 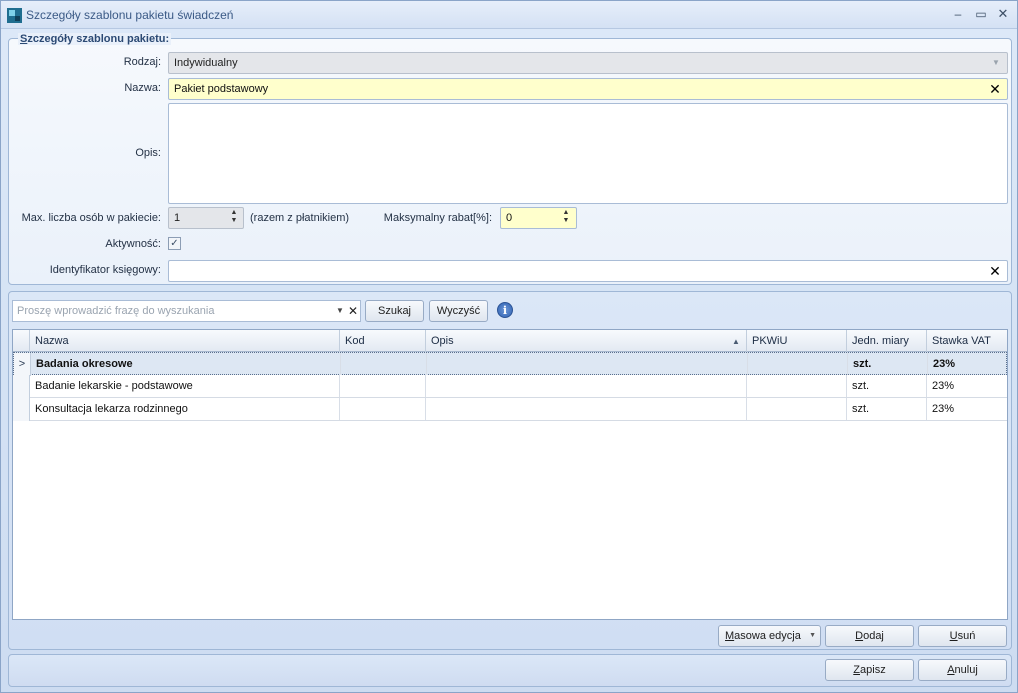 What do you see at coordinates (586, 341) in the screenshot?
I see `column-header-opis: Opis` at bounding box center [586, 341].